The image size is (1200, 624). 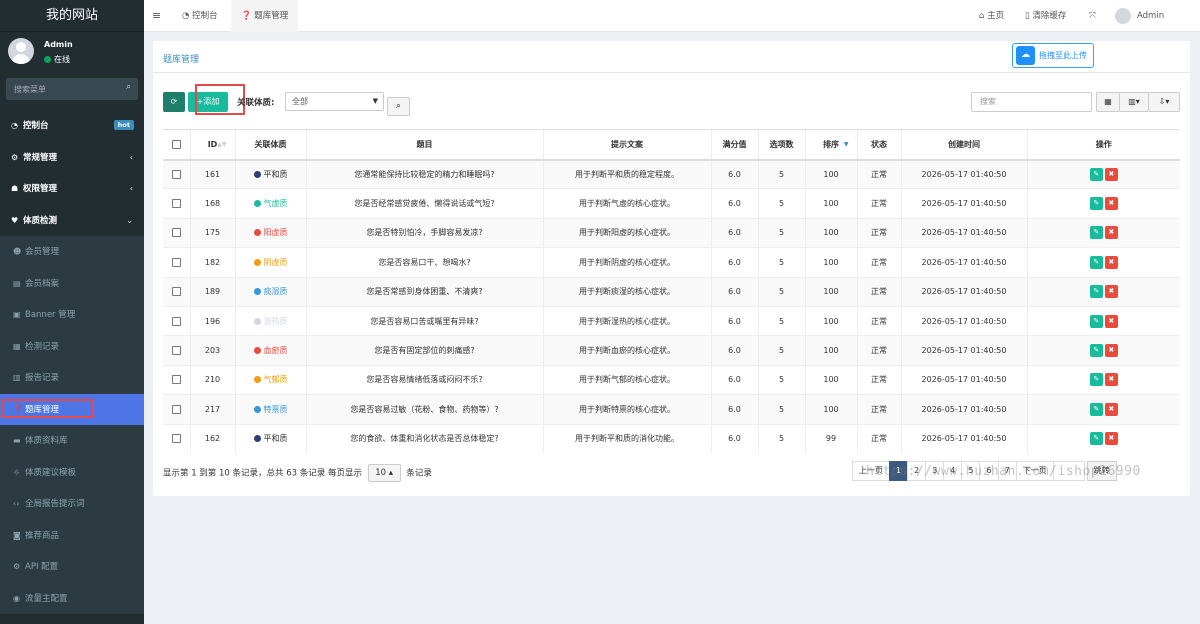 What do you see at coordinates (1164, 102) in the screenshot?
I see `export-button: ⇩▾` at bounding box center [1164, 102].